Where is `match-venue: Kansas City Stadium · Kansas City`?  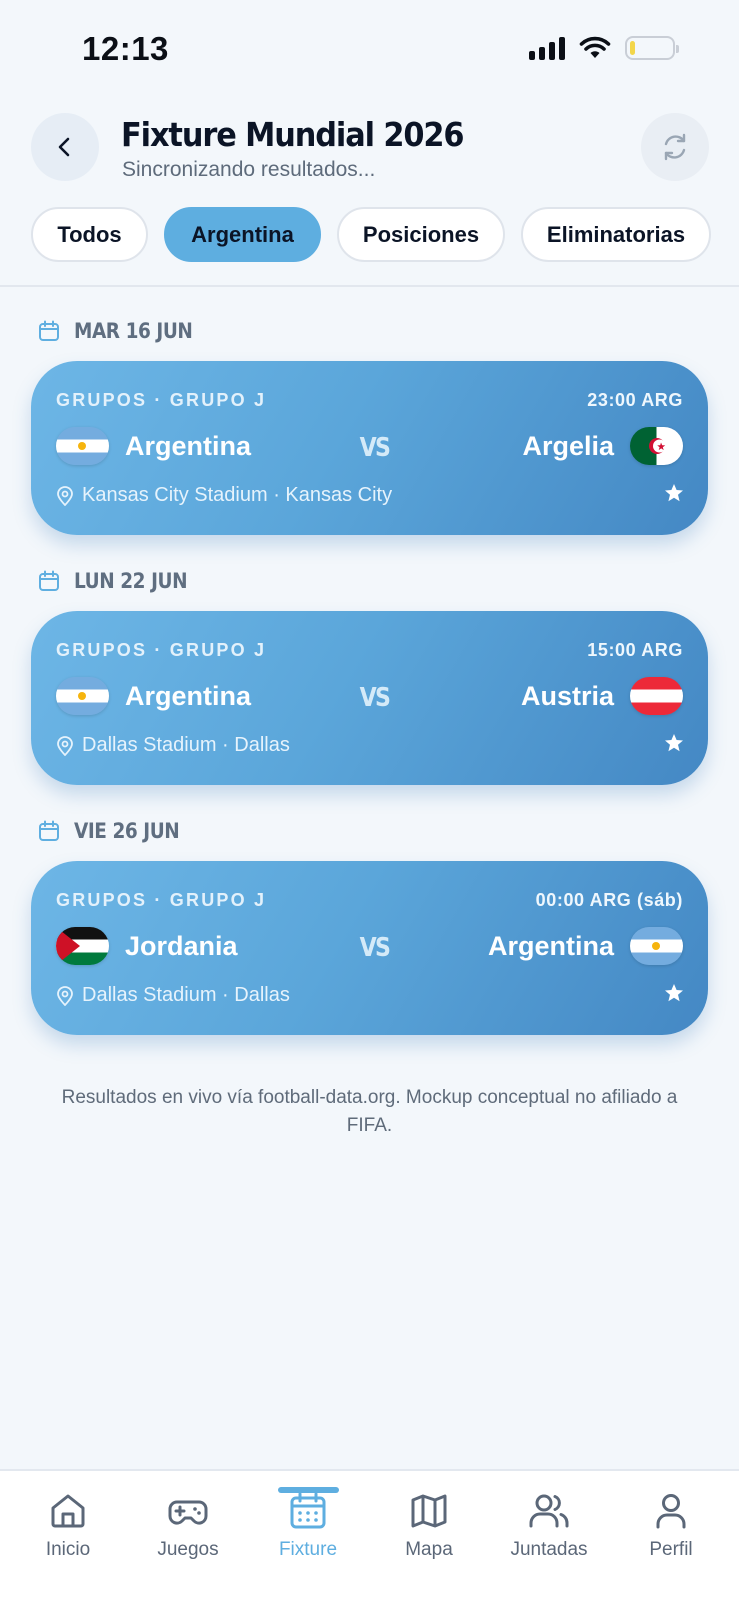 match-venue: Kansas City Stadium · Kansas City is located at coordinates (224, 495).